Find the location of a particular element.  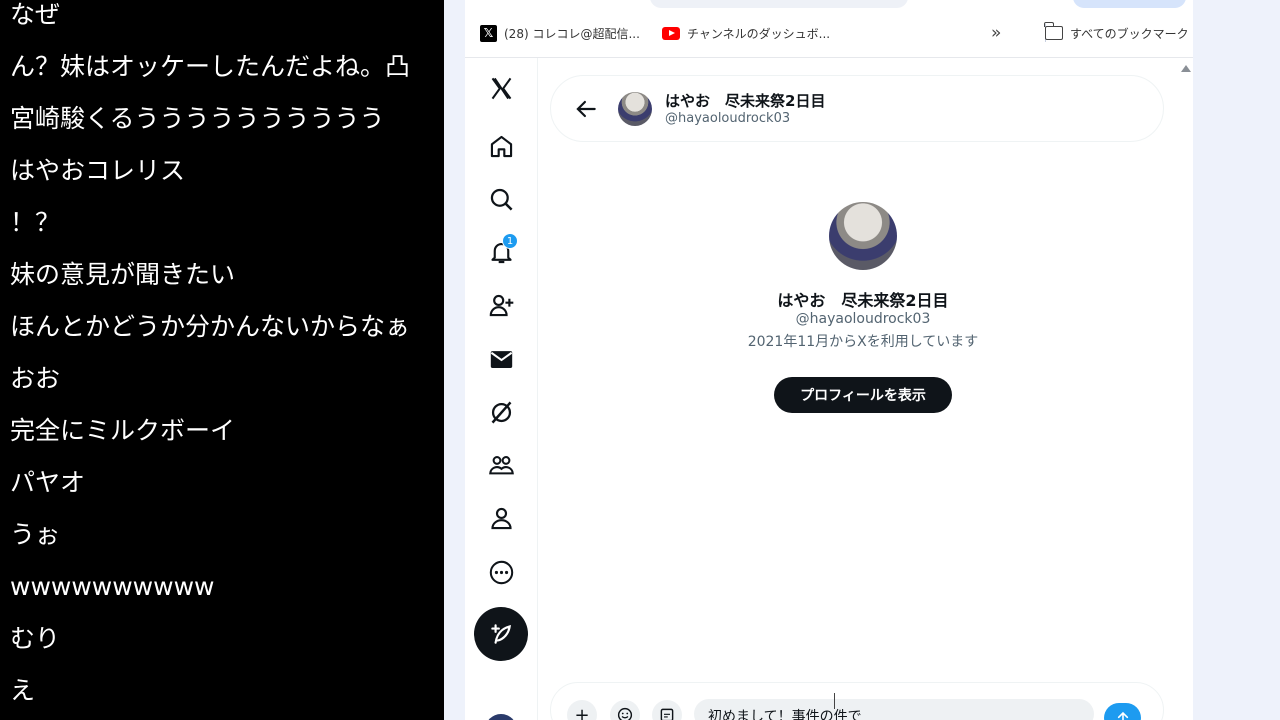

comment-text: え is located at coordinates (23, 690).